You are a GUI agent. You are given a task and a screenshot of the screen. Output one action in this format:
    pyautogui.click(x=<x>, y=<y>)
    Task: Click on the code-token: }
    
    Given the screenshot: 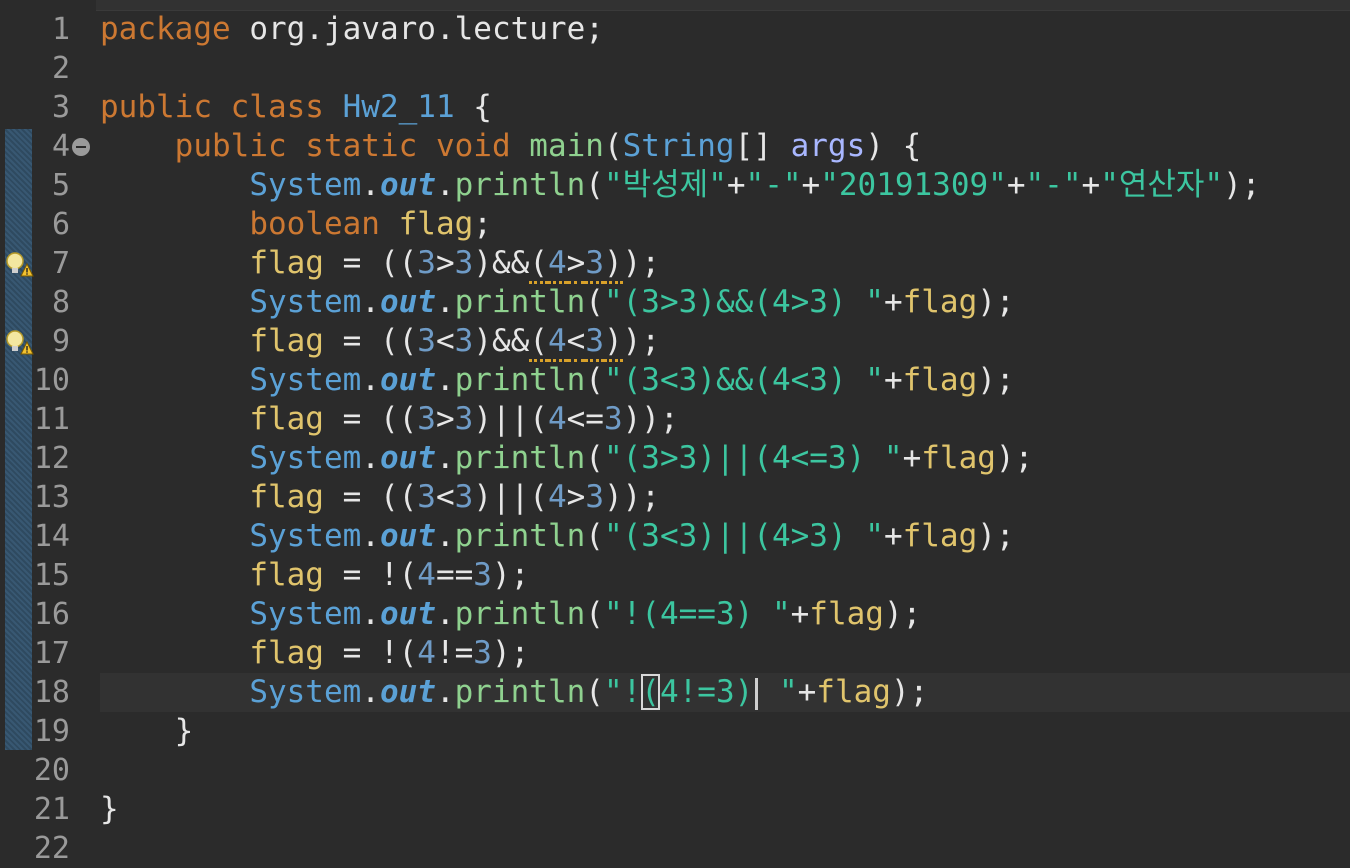 What is the action you would take?
    pyautogui.click(x=147, y=731)
    